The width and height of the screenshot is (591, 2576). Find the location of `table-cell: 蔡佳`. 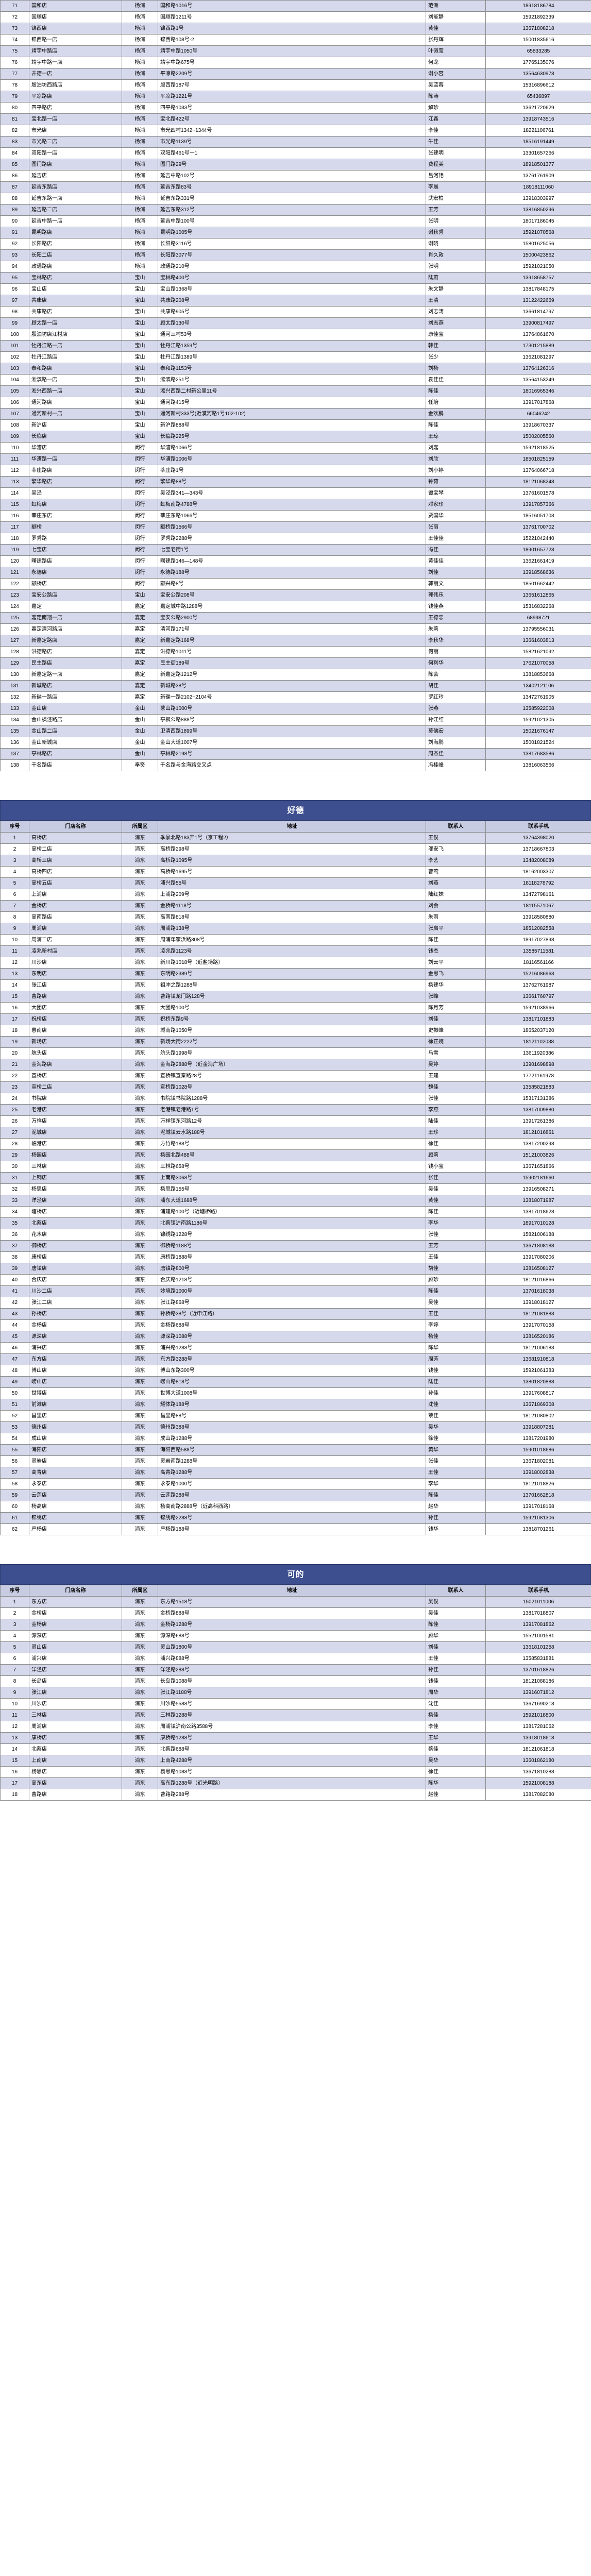

table-cell: 蔡佳 is located at coordinates (456, 1416).